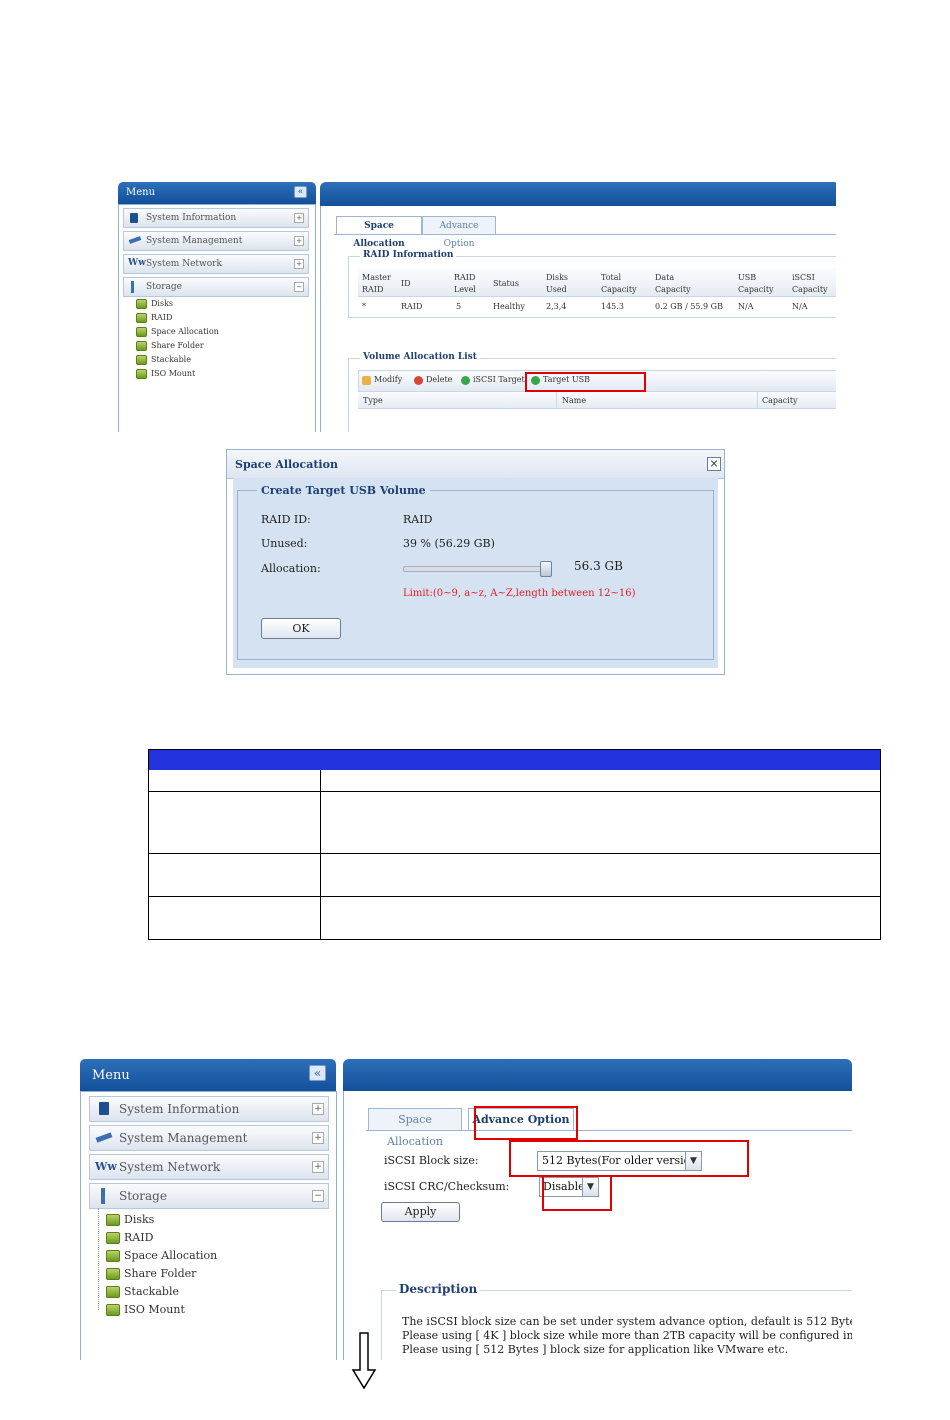 The height and width of the screenshot is (1420, 950). What do you see at coordinates (291, 568) in the screenshot?
I see `allocation-label: Allocation:` at bounding box center [291, 568].